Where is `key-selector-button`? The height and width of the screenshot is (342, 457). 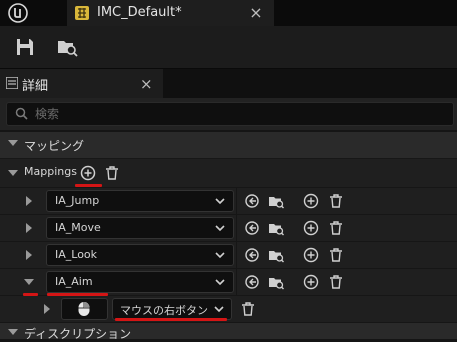 key-selector-button is located at coordinates (84, 309).